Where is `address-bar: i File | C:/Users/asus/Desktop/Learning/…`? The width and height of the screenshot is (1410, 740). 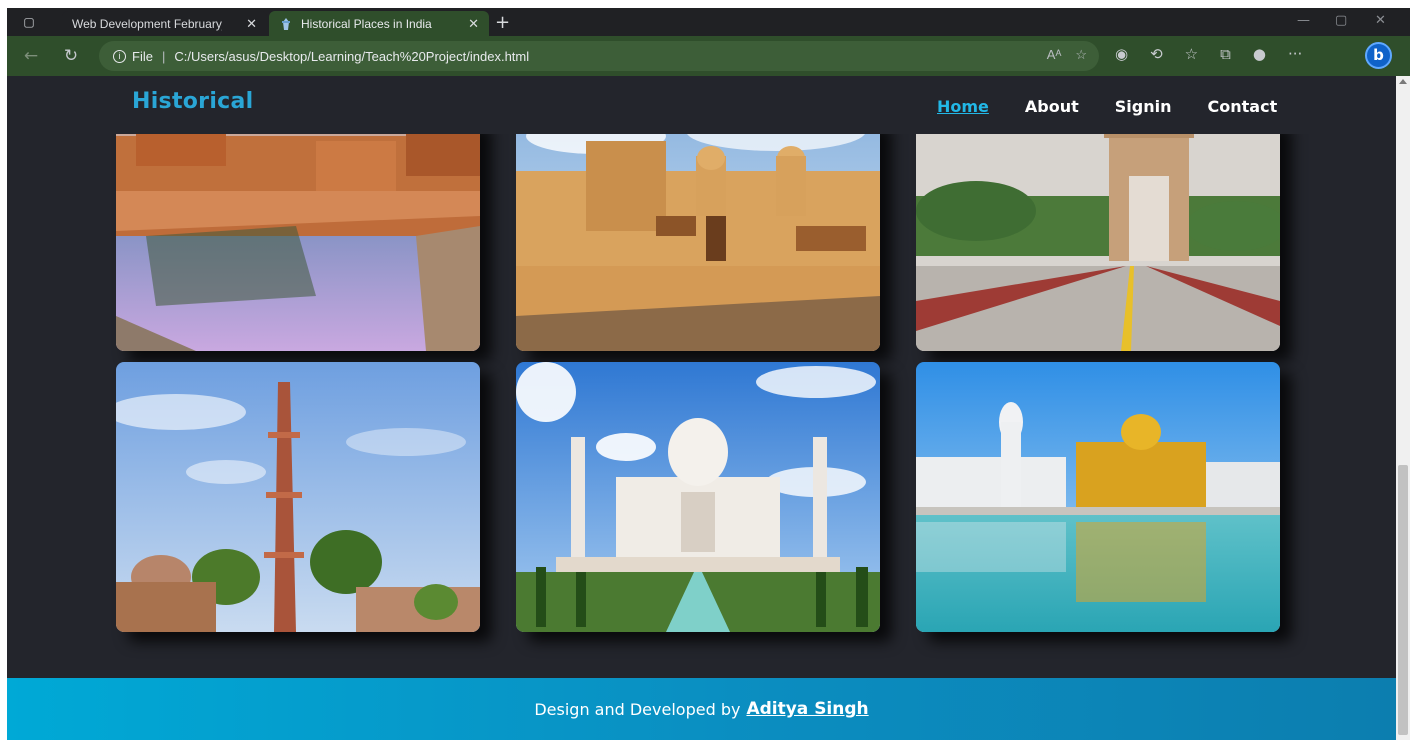
address-bar: i File | C:/Users/asus/Desktop/Learning/… is located at coordinates (599, 56).